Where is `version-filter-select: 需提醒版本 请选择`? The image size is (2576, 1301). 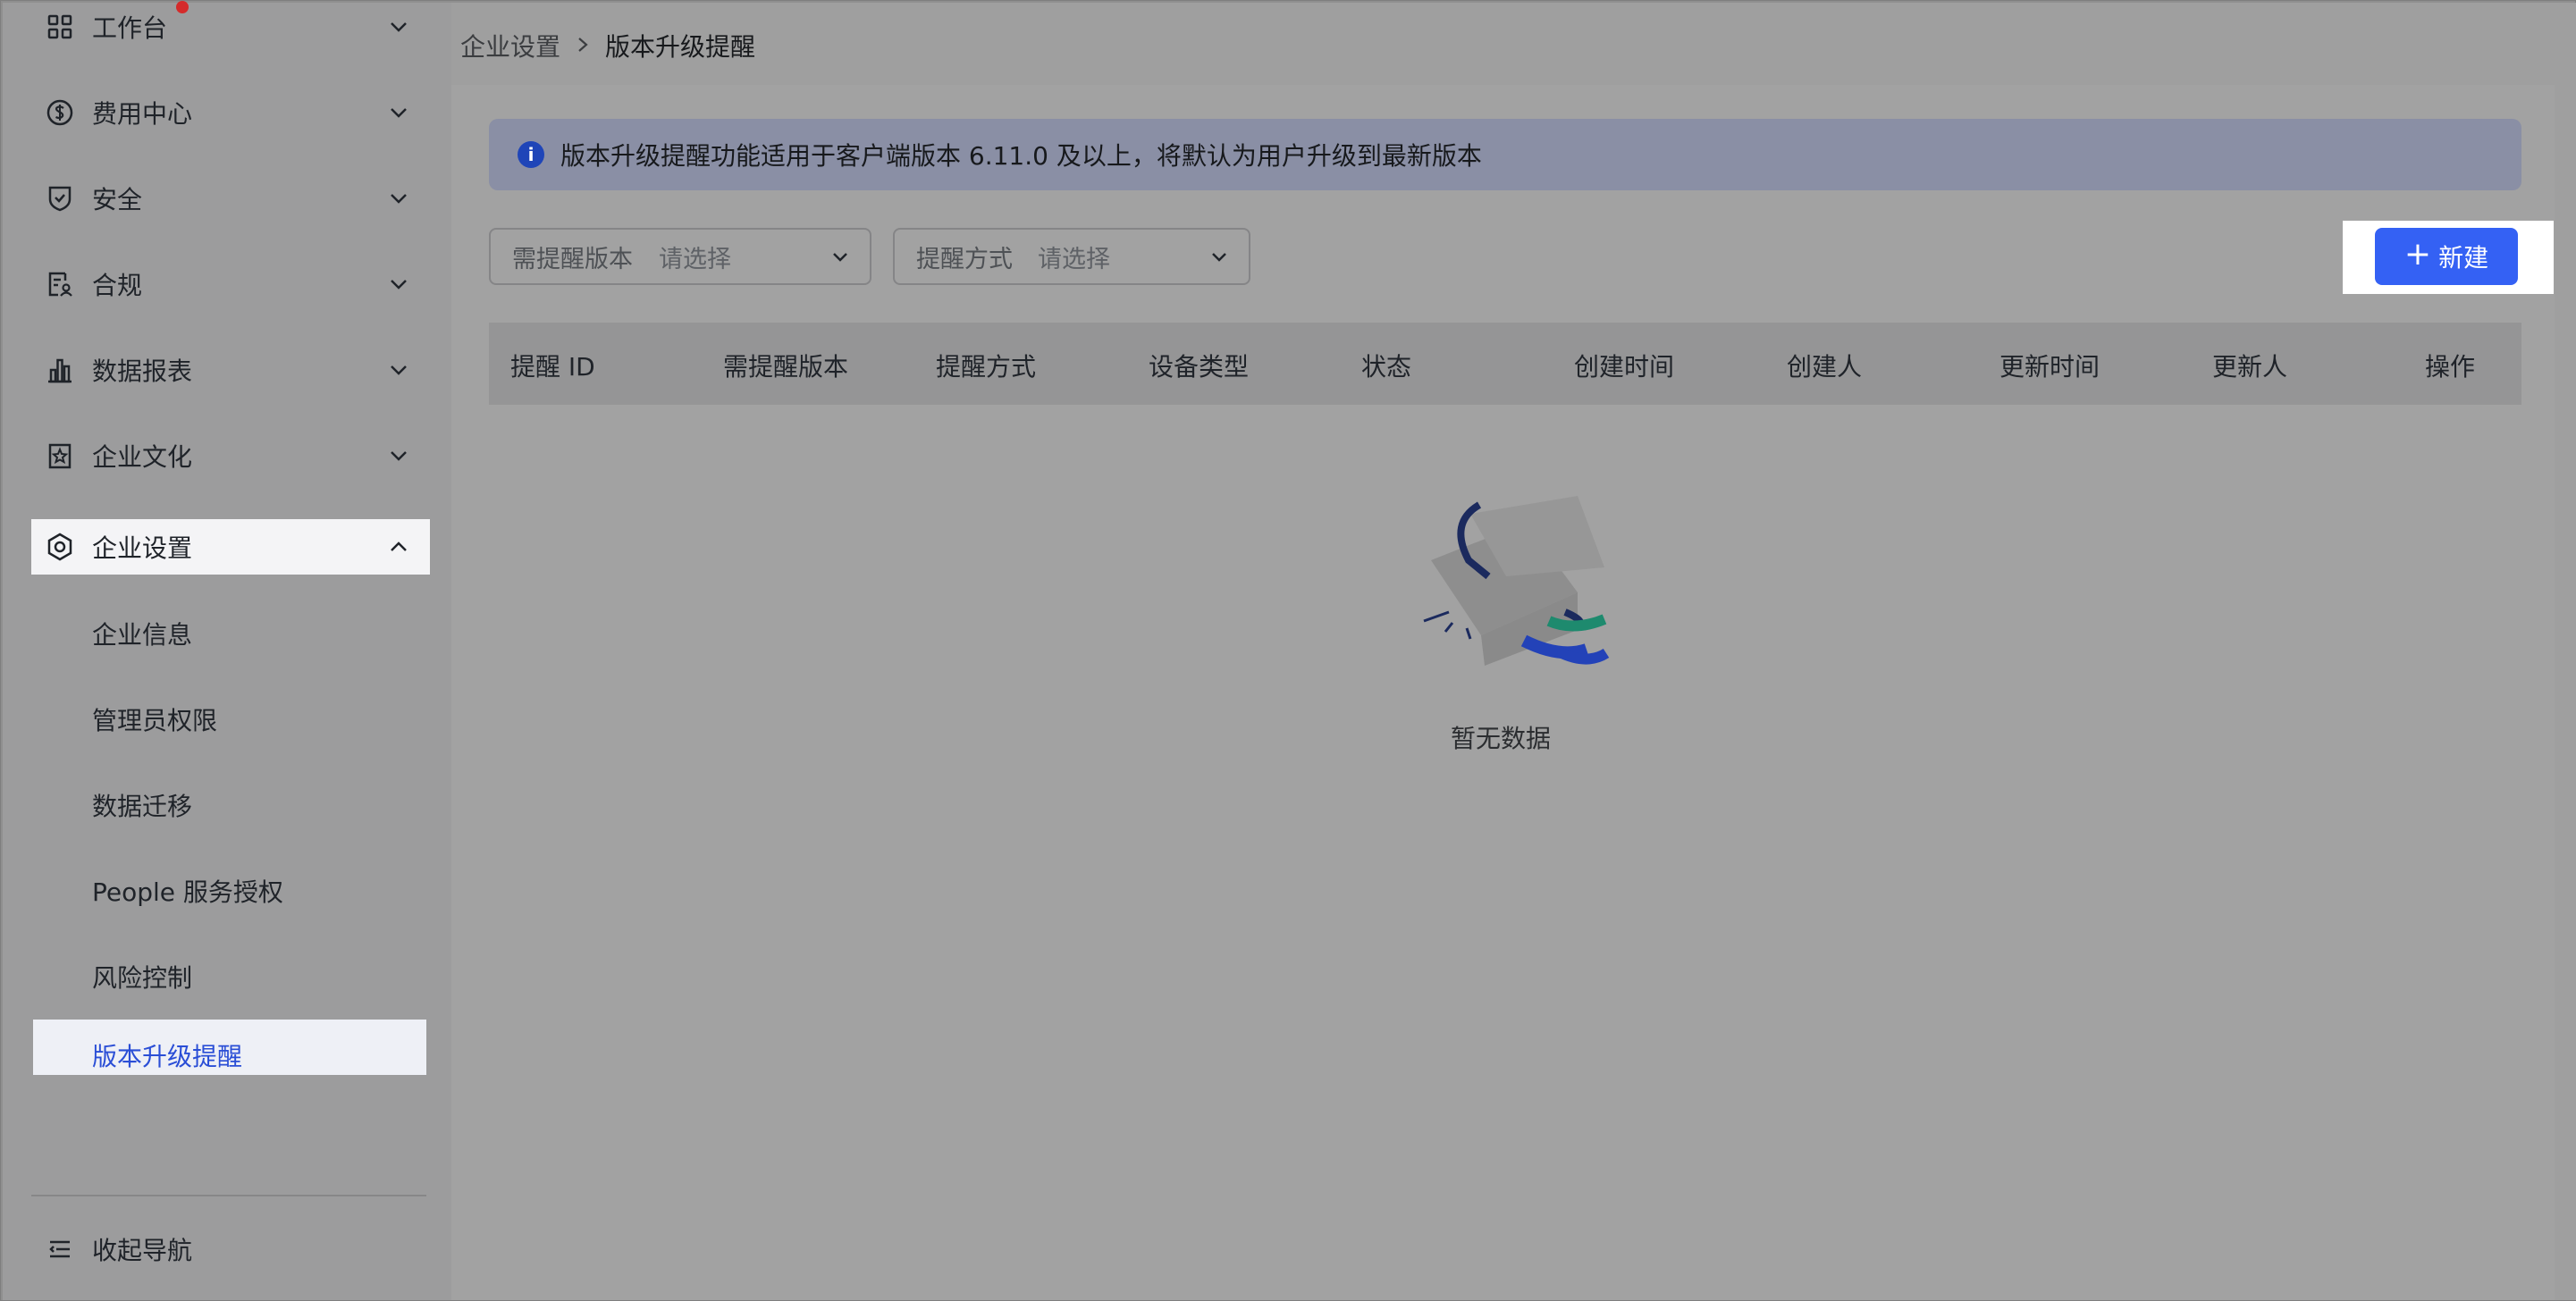
version-filter-select: 需提醒版本 请选择 is located at coordinates (680, 256).